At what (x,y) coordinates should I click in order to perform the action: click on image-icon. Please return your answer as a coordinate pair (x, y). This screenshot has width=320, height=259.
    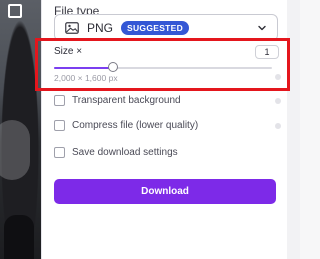
    Looking at the image, I should click on (72, 27).